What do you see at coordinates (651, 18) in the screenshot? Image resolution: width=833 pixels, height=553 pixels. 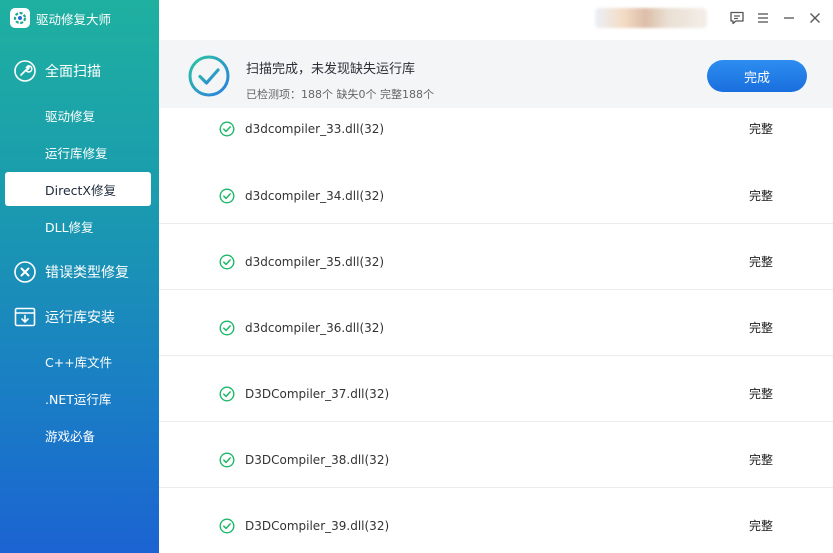 I see `user-account-blurred` at bounding box center [651, 18].